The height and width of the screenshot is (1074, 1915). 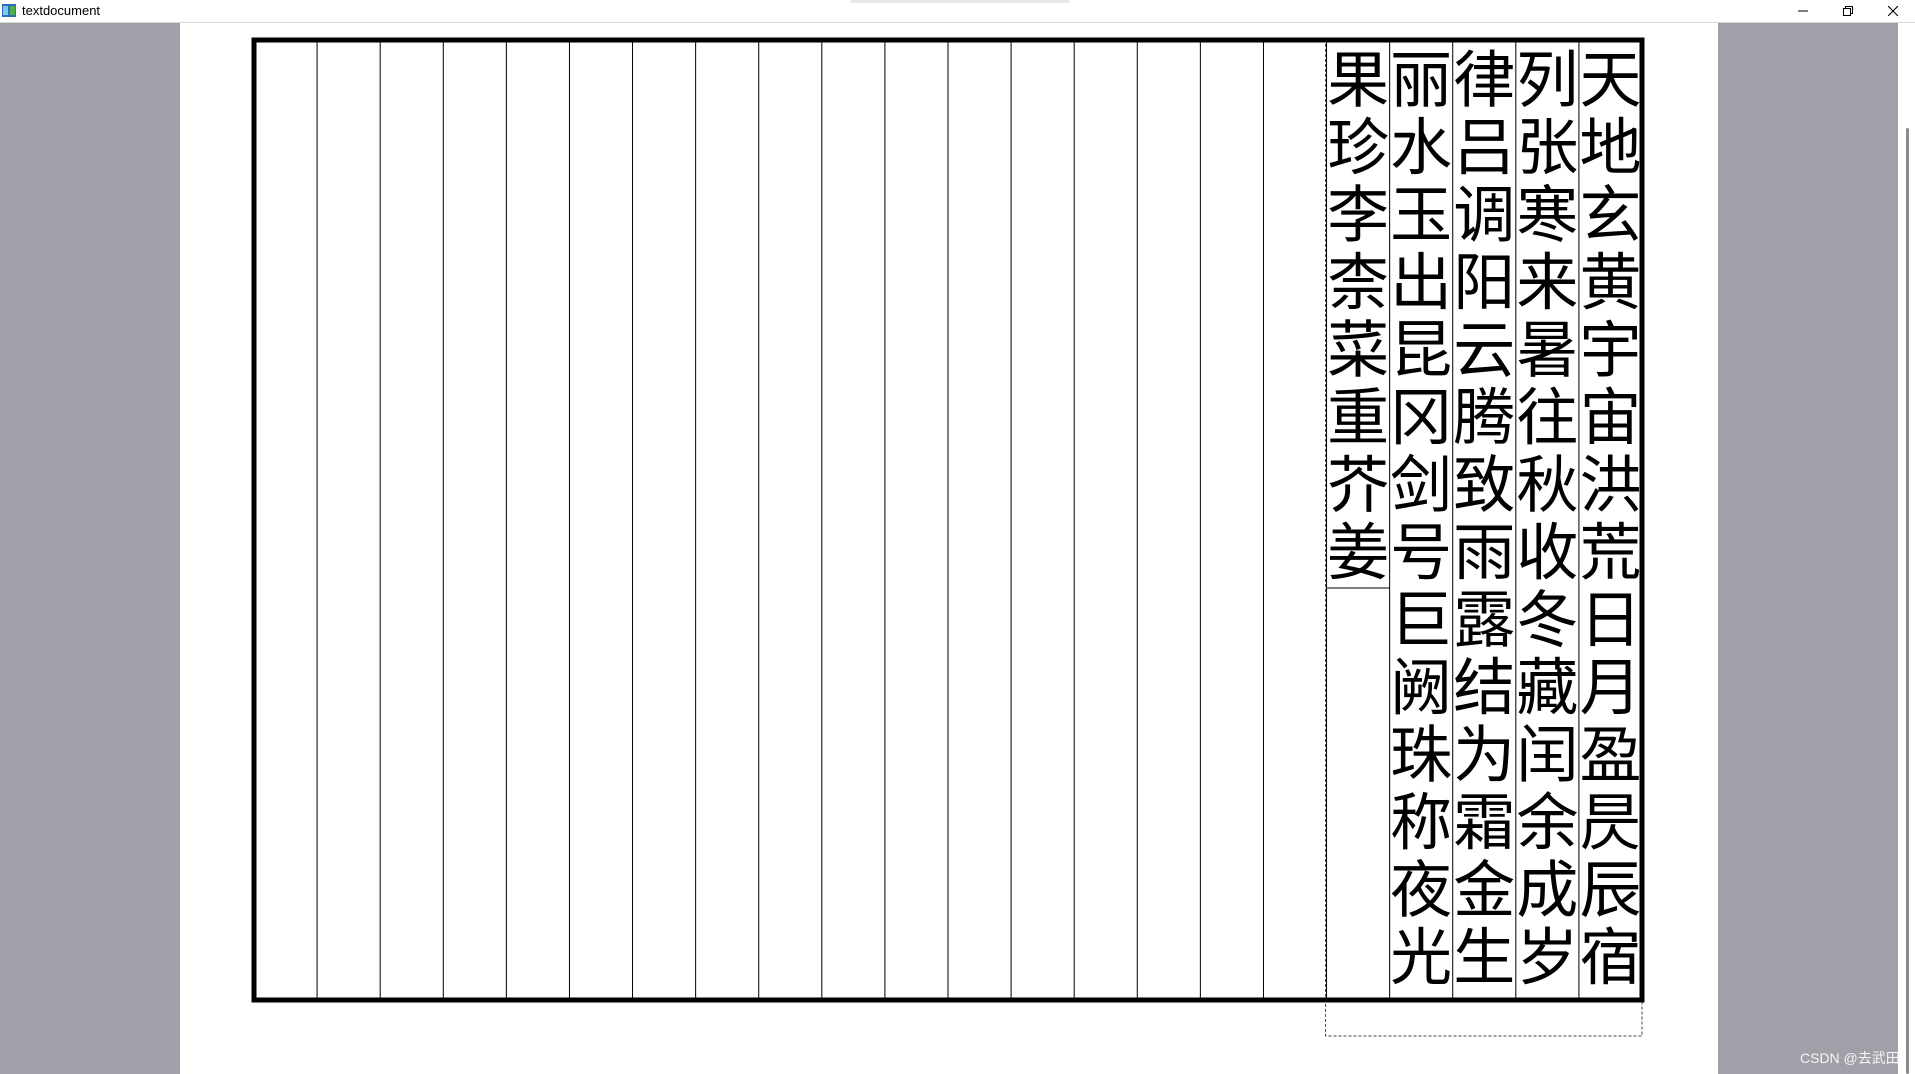 What do you see at coordinates (1421, 822) in the screenshot?
I see `column-character: 称` at bounding box center [1421, 822].